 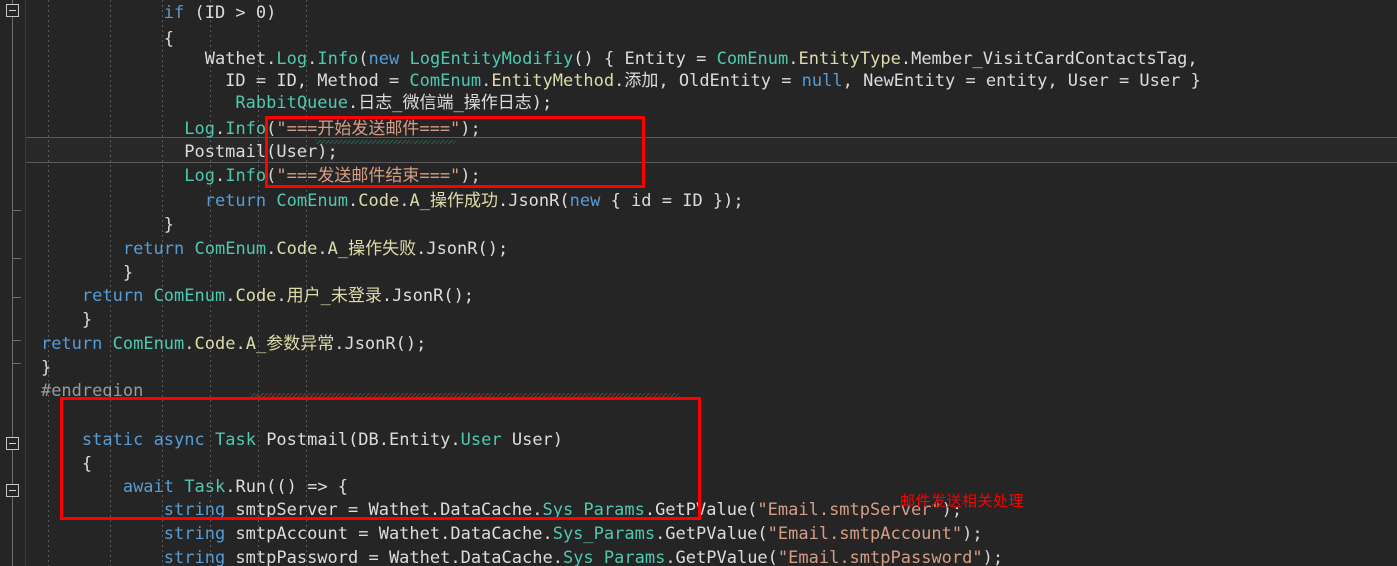 I want to click on code-line: #endregion, so click(x=698, y=391).